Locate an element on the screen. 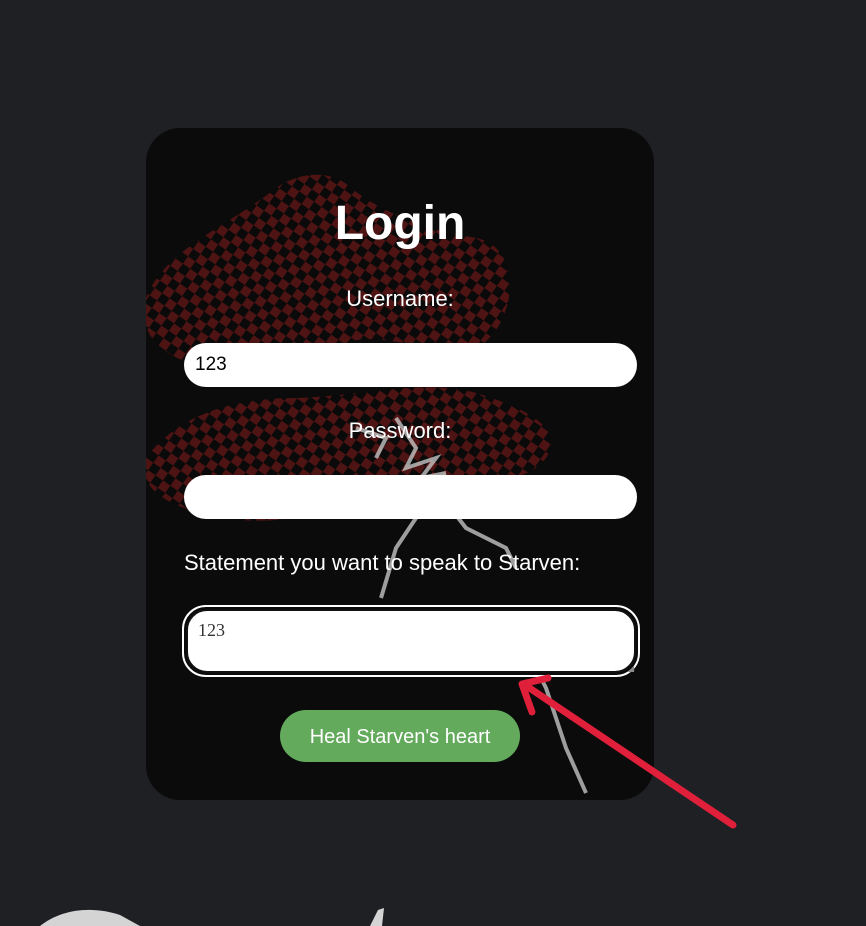 Image resolution: width=866 pixels, height=926 pixels. resize-grip-icon: ◢ is located at coordinates (632, 669).